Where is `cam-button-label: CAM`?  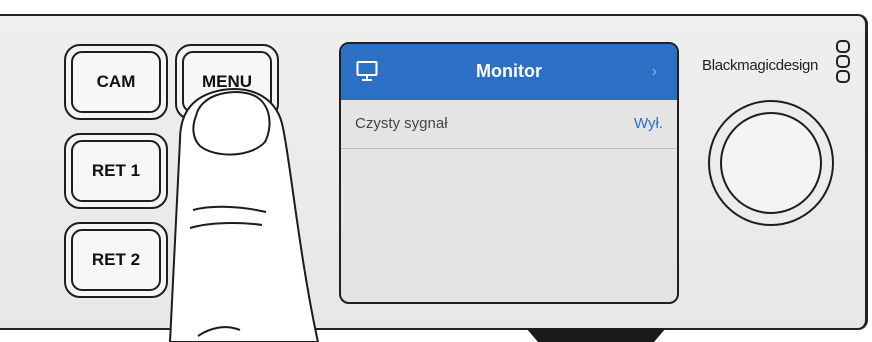
cam-button-label: CAM is located at coordinates (116, 82).